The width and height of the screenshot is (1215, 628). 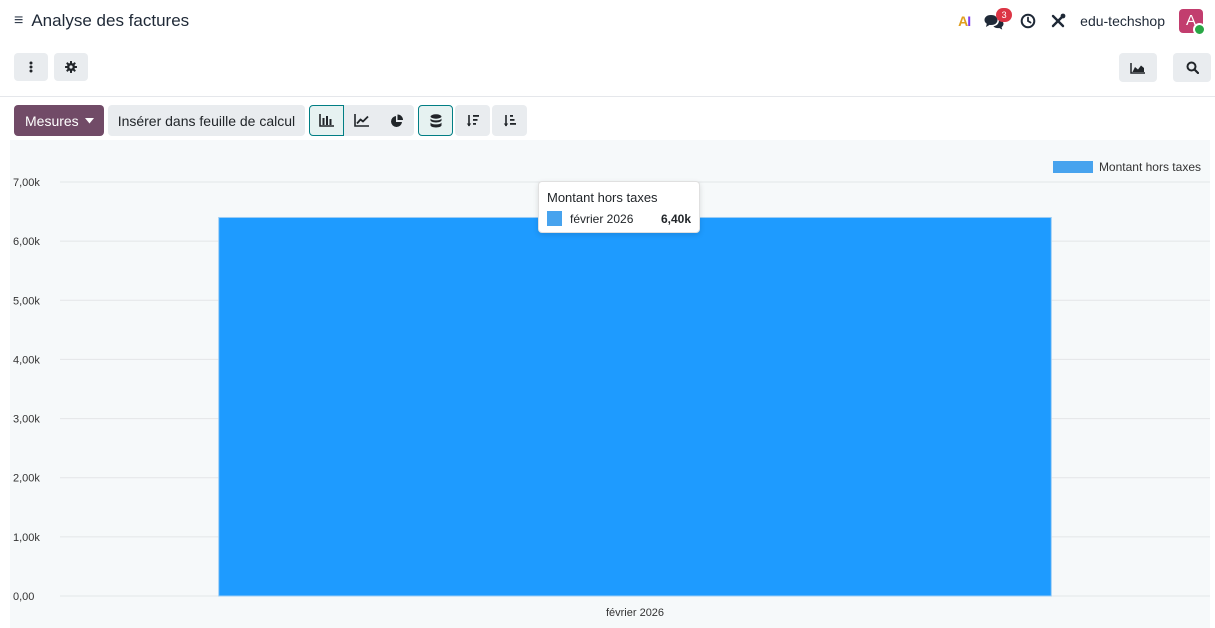 What do you see at coordinates (1028, 21) in the screenshot?
I see `clock-icon` at bounding box center [1028, 21].